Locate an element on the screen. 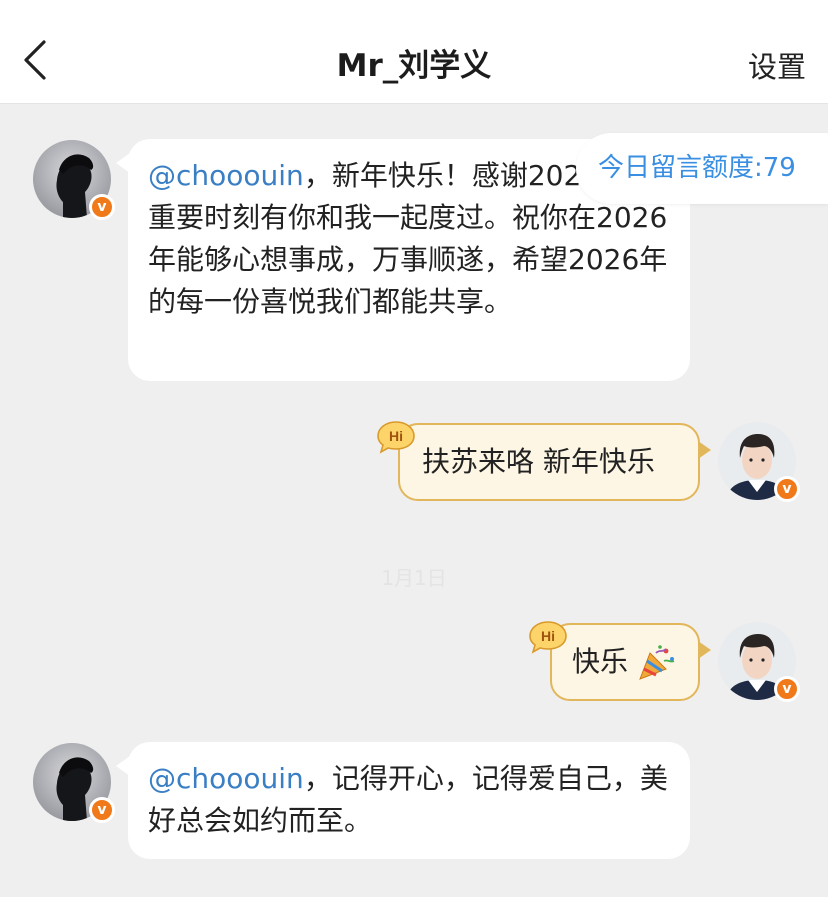 Image resolution: width=828 pixels, height=897 pixels. navigation-bar: Mr_刘学义 设置 is located at coordinates (414, 52).